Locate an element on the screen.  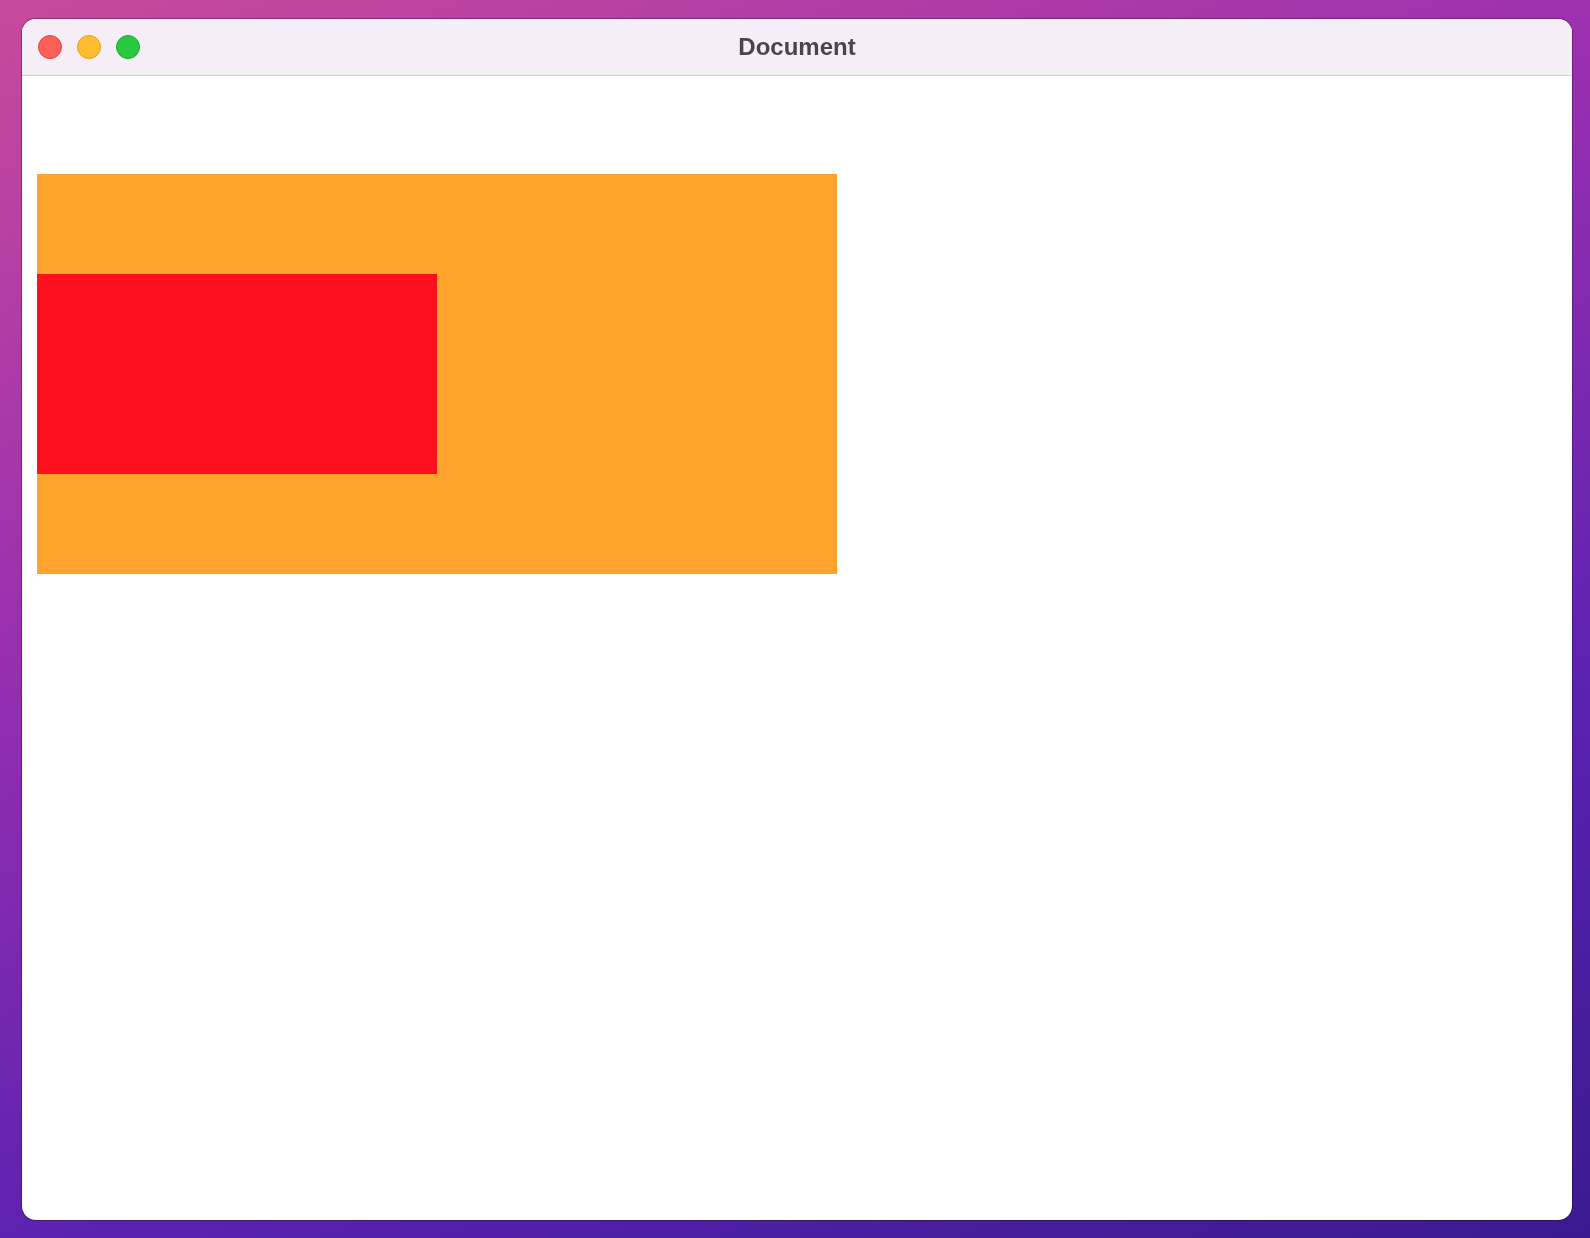
window-title: Document is located at coordinates (797, 47).